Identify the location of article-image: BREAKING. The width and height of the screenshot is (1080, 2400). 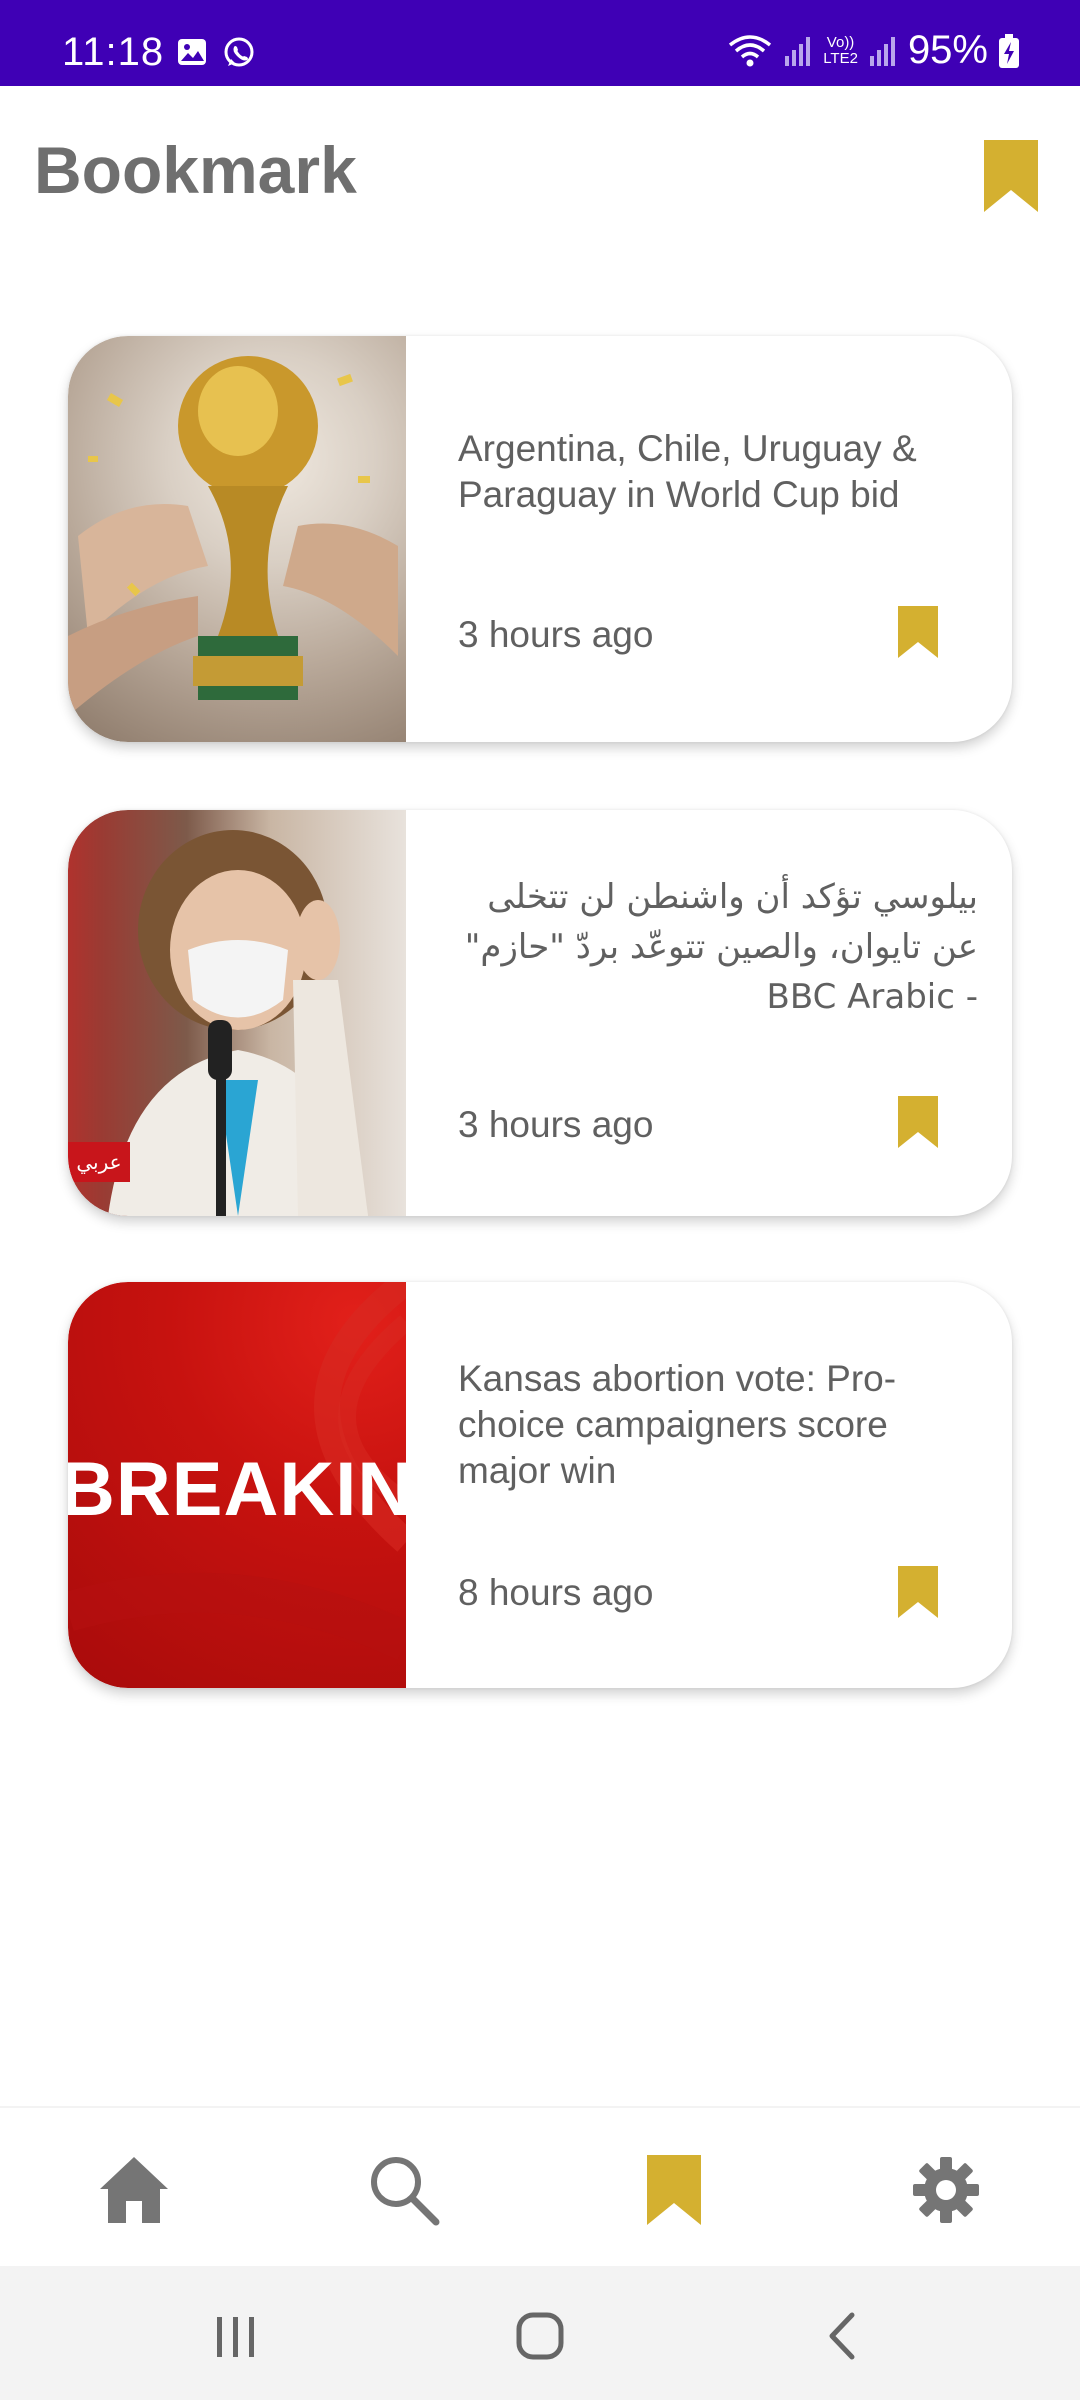
(237, 1485).